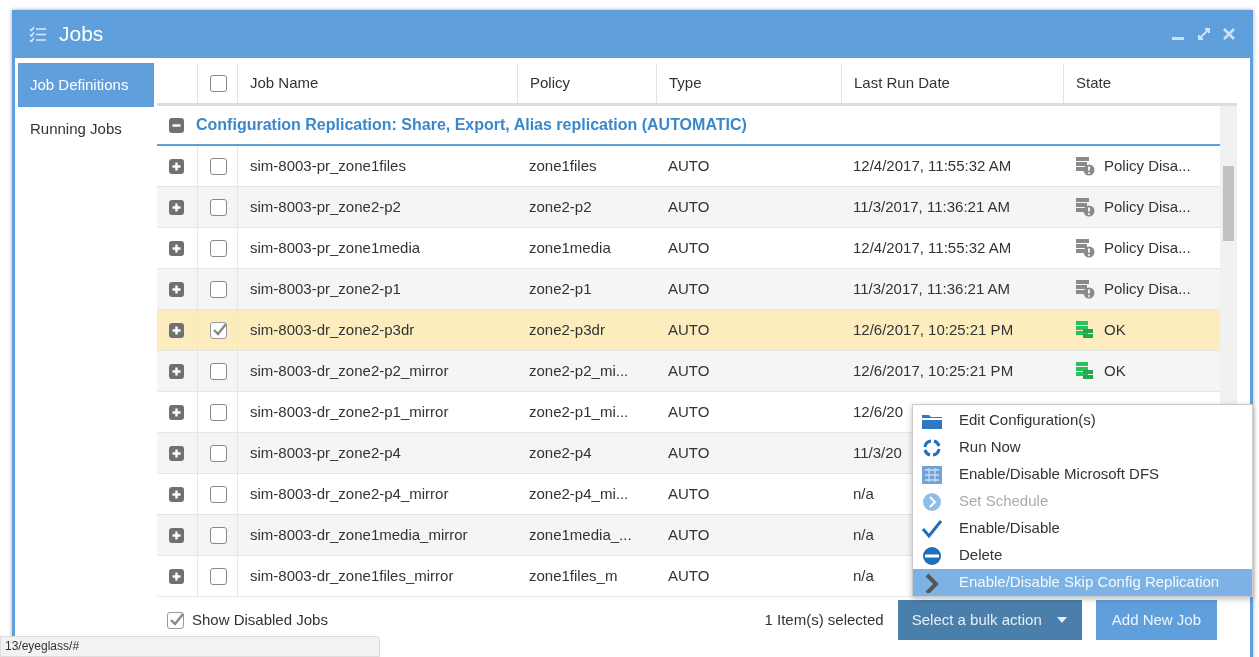 This screenshot has width=1259, height=657. I want to click on policy-cell-text: zone2-p1, so click(560, 288).